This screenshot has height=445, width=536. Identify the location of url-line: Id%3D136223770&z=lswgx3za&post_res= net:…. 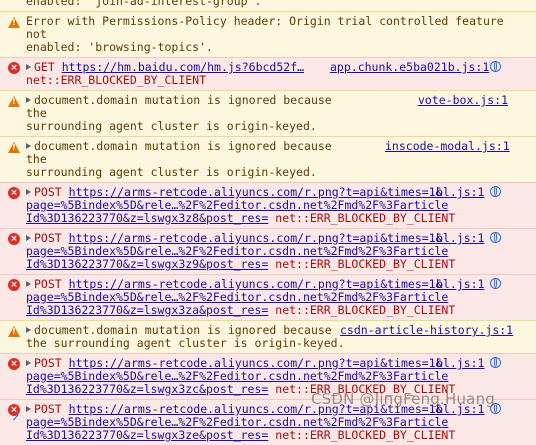
(278, 310).